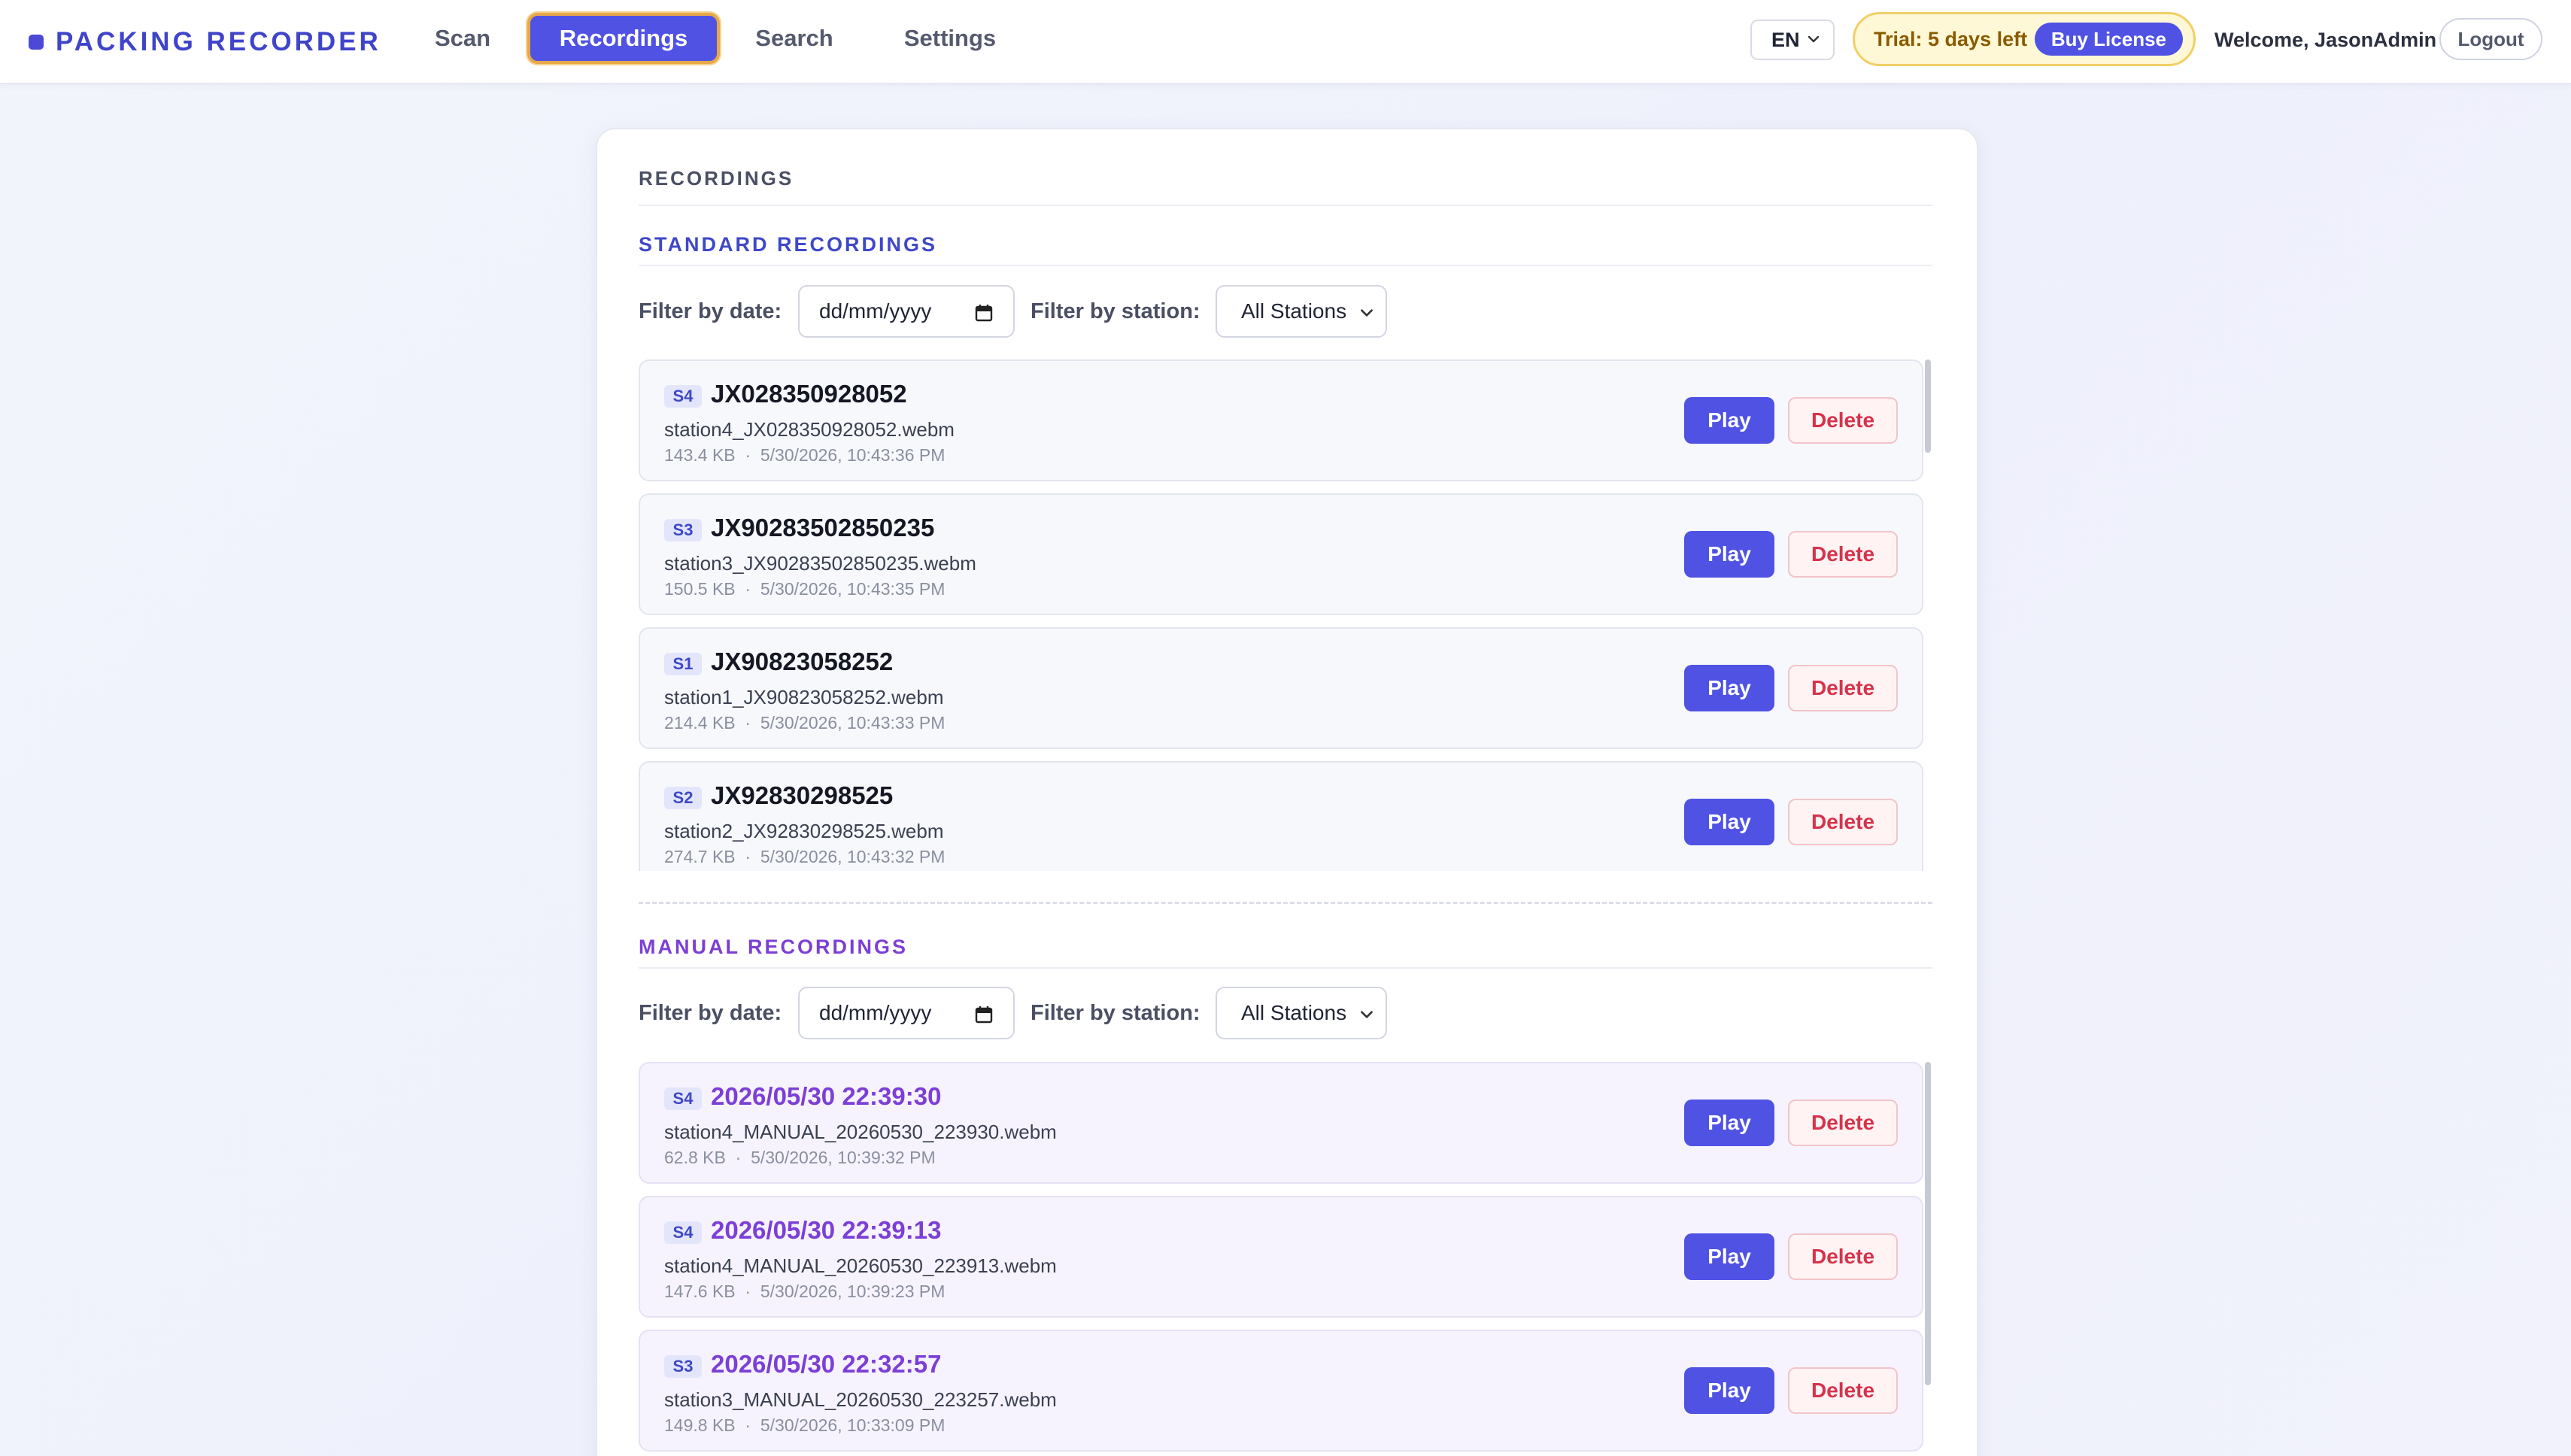 The height and width of the screenshot is (1456, 2571). I want to click on recording-size: 150.5 KB, so click(700, 589).